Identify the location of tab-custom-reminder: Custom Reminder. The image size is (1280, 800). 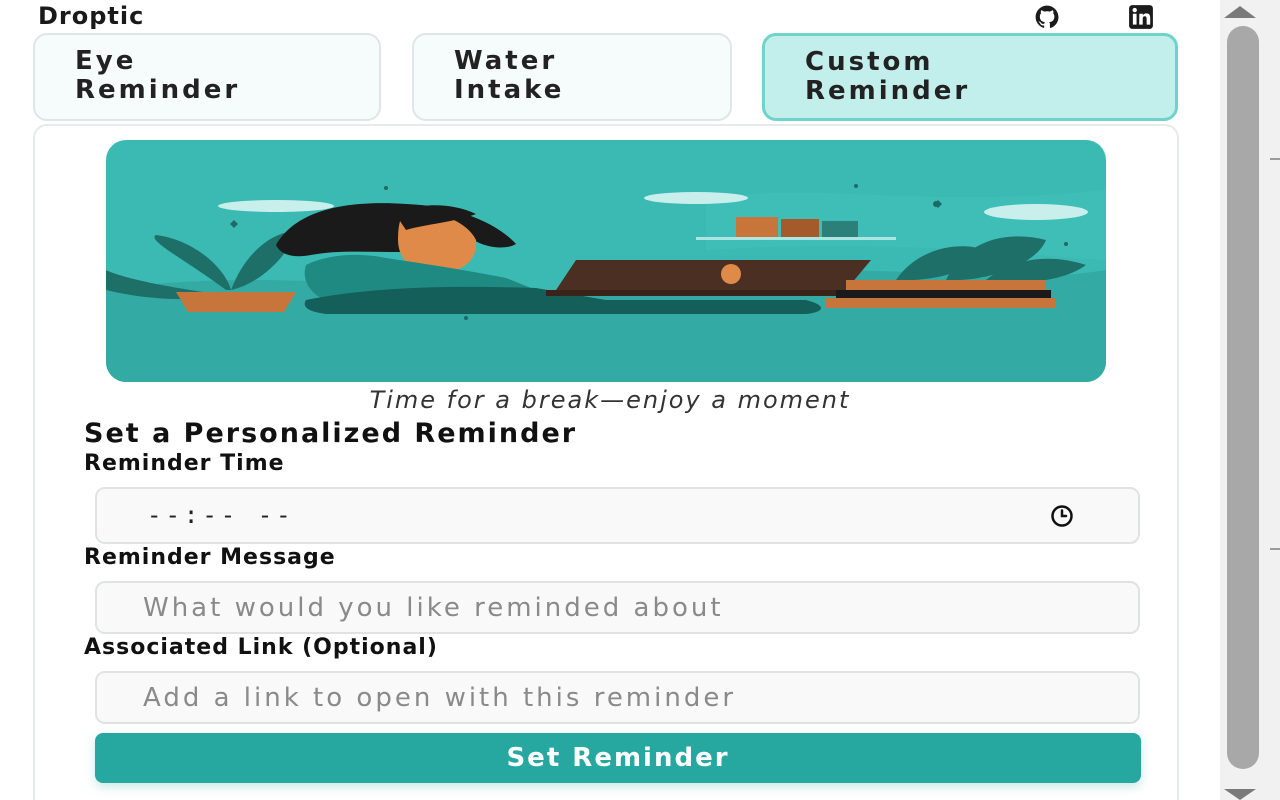
(970, 77).